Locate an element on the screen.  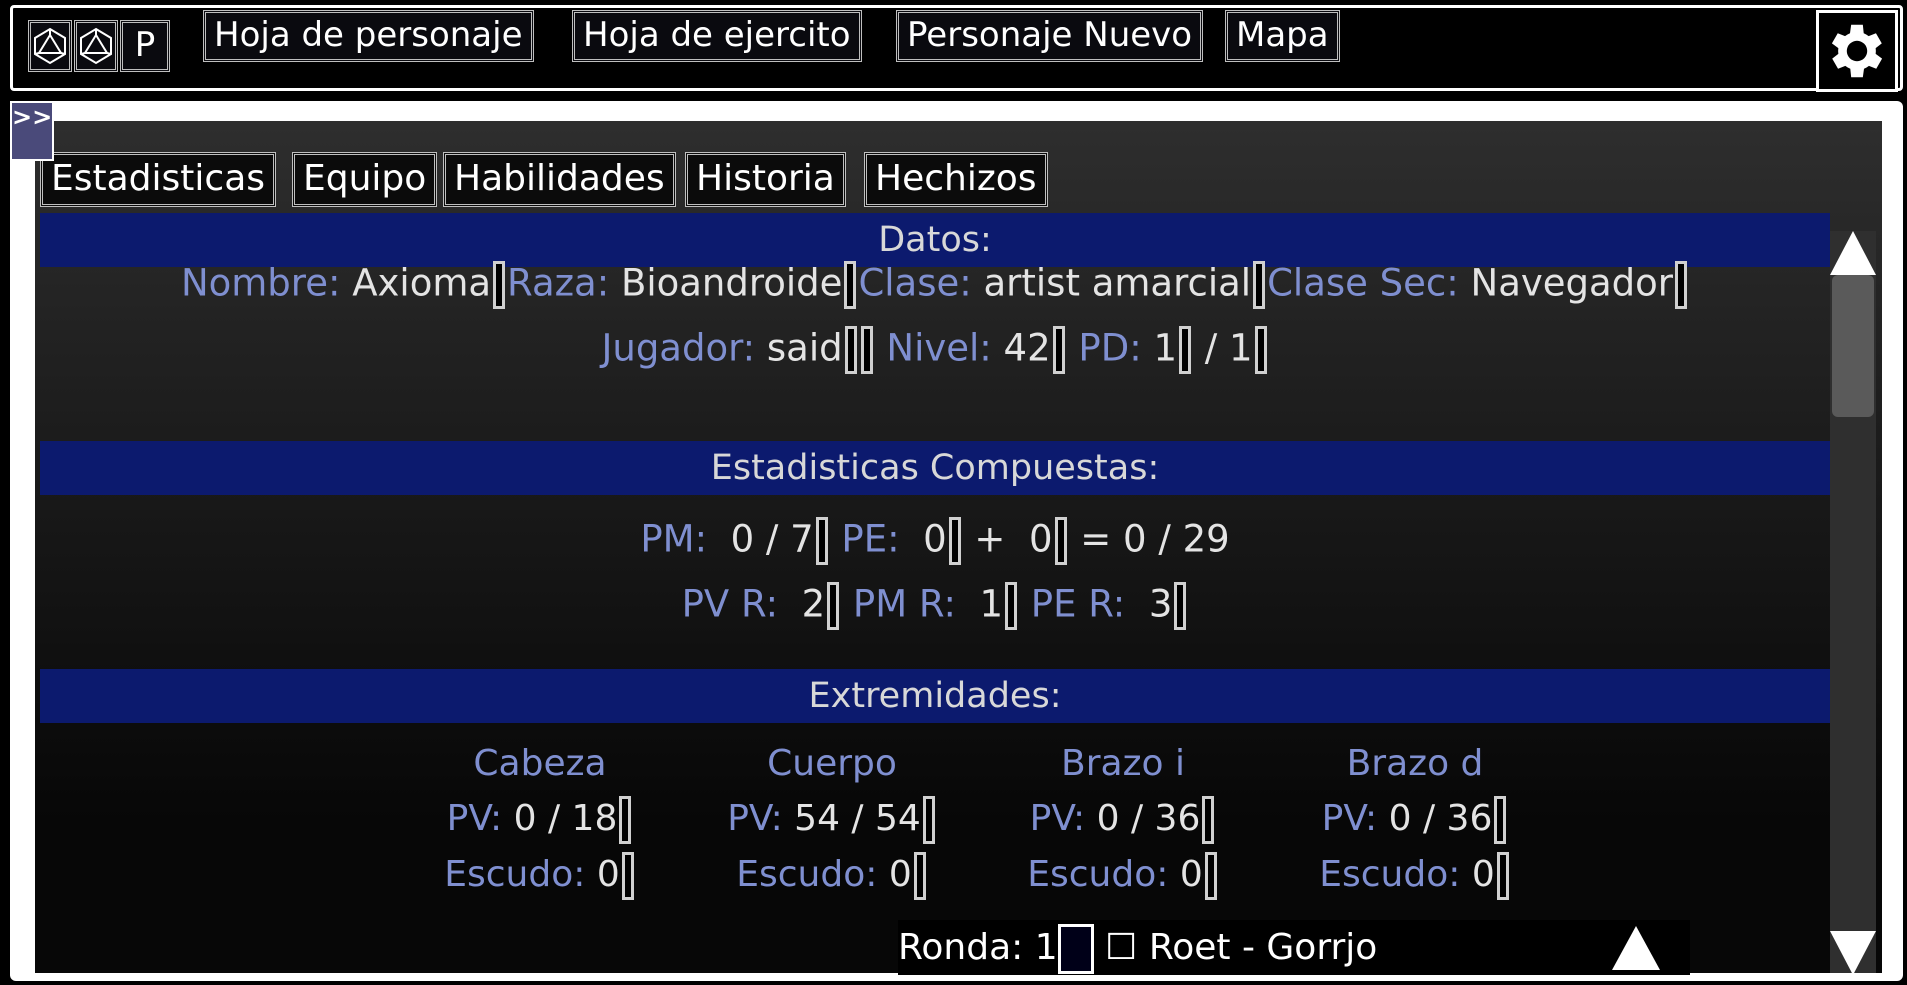
limb-cabeza: Cabeza PV: 0 / 18 Escudo: 0 is located at coordinates (540, 821).